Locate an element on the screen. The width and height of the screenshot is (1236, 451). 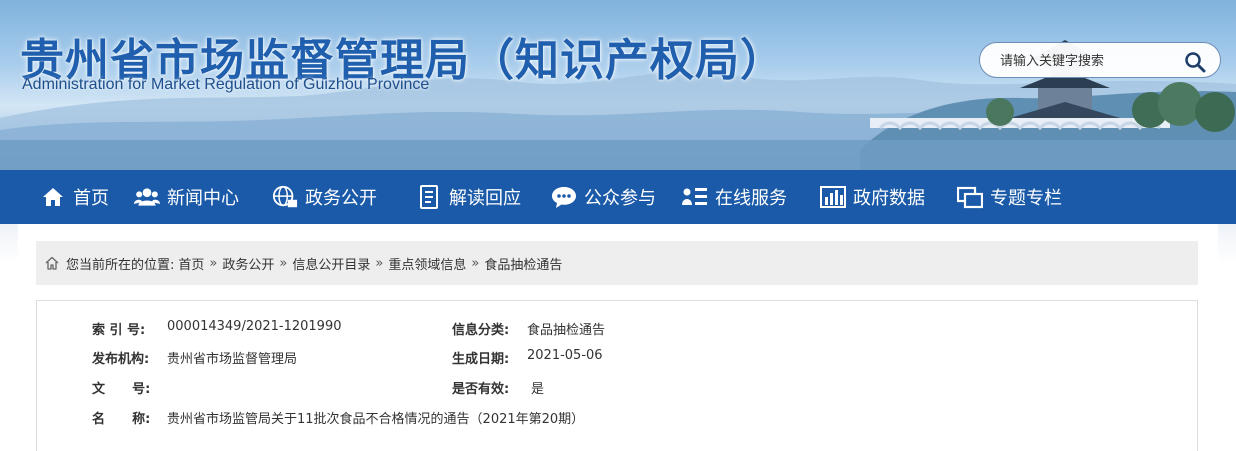
chat-icon is located at coordinates (564, 197).